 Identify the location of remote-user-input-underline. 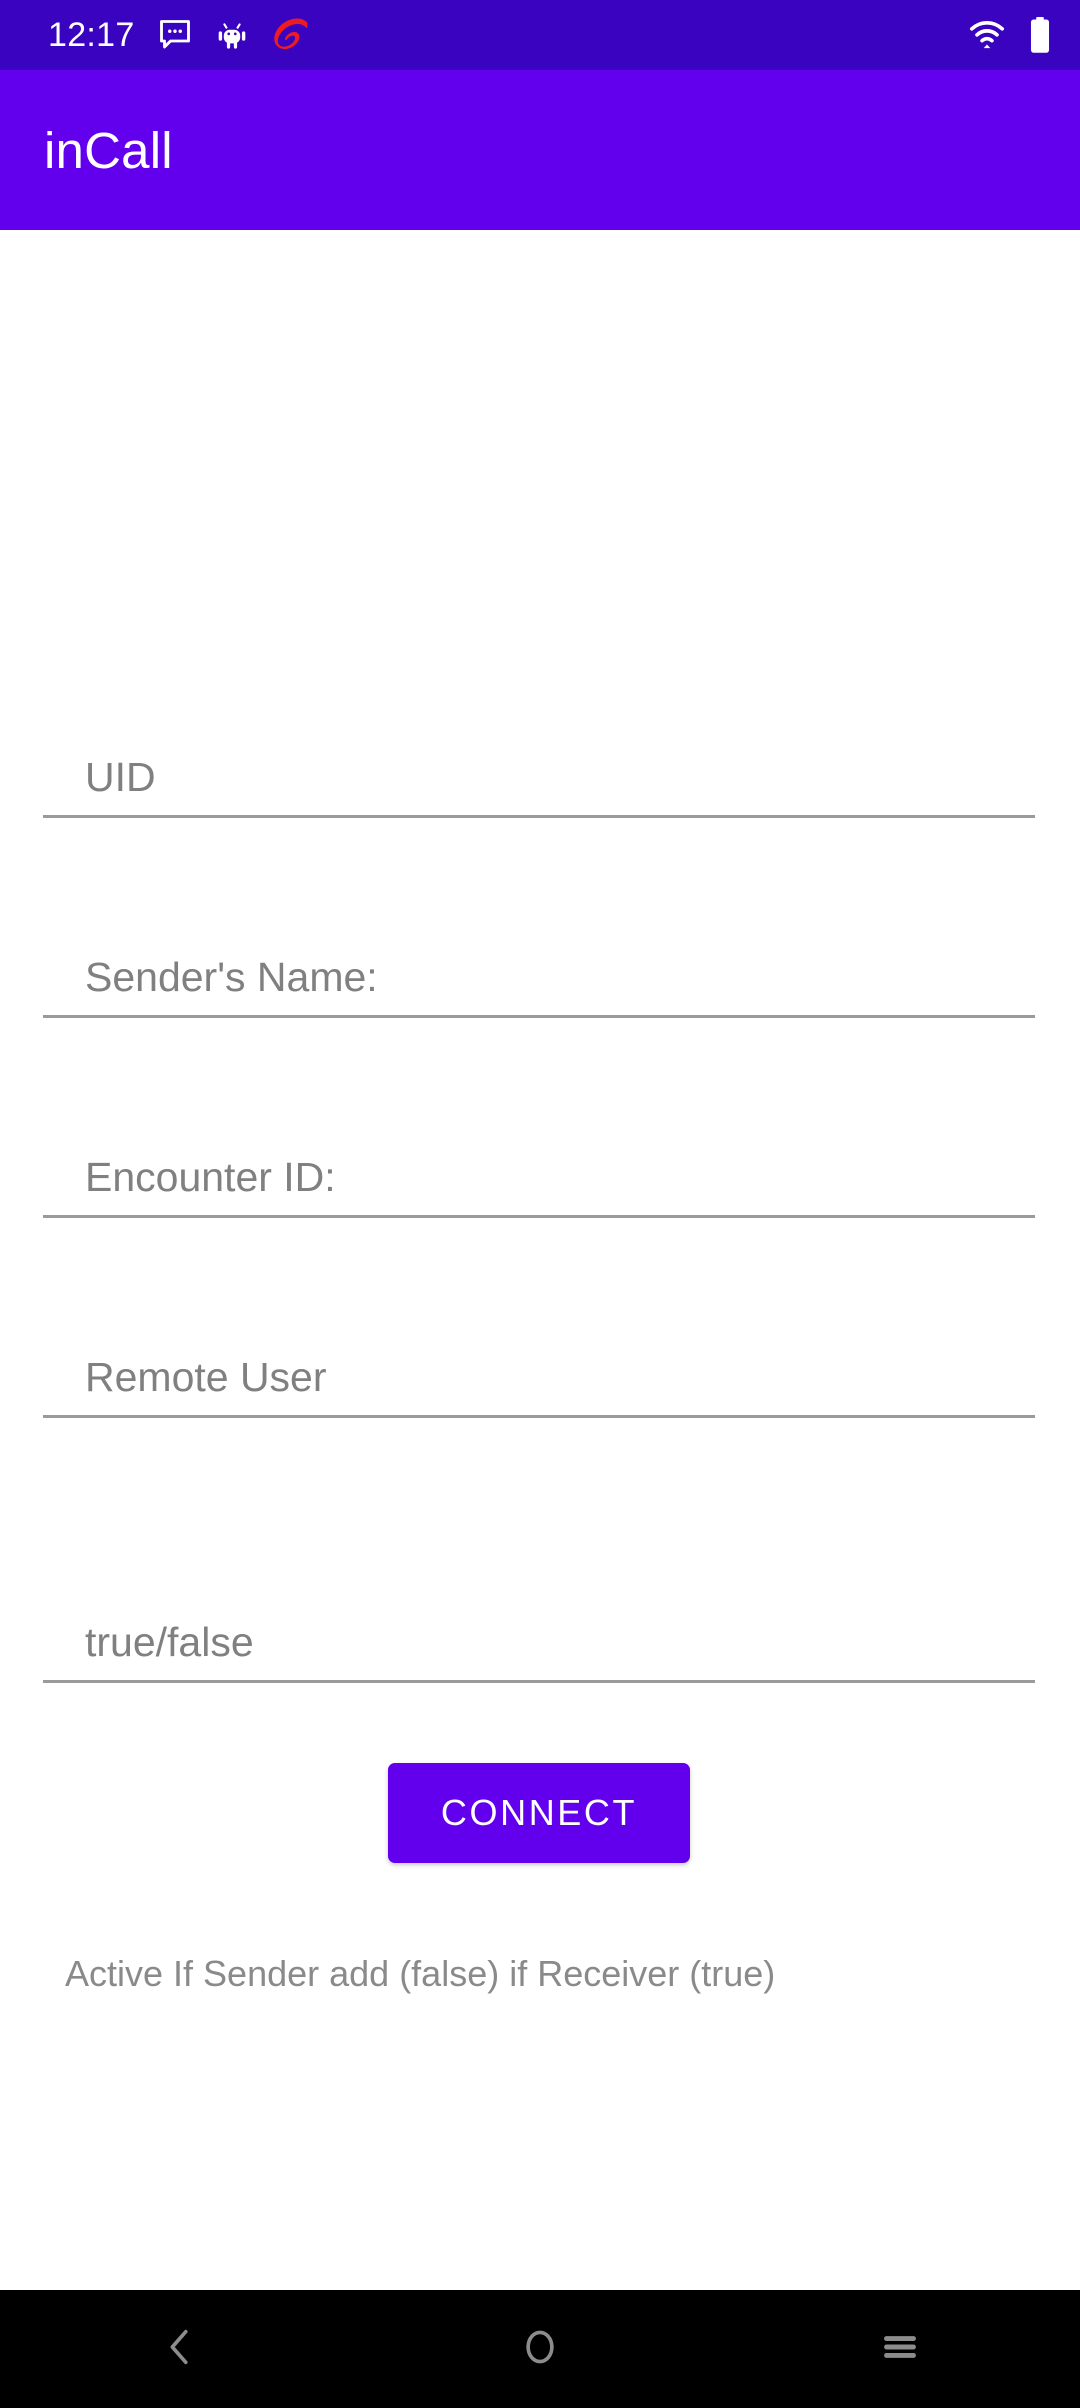
(539, 1416).